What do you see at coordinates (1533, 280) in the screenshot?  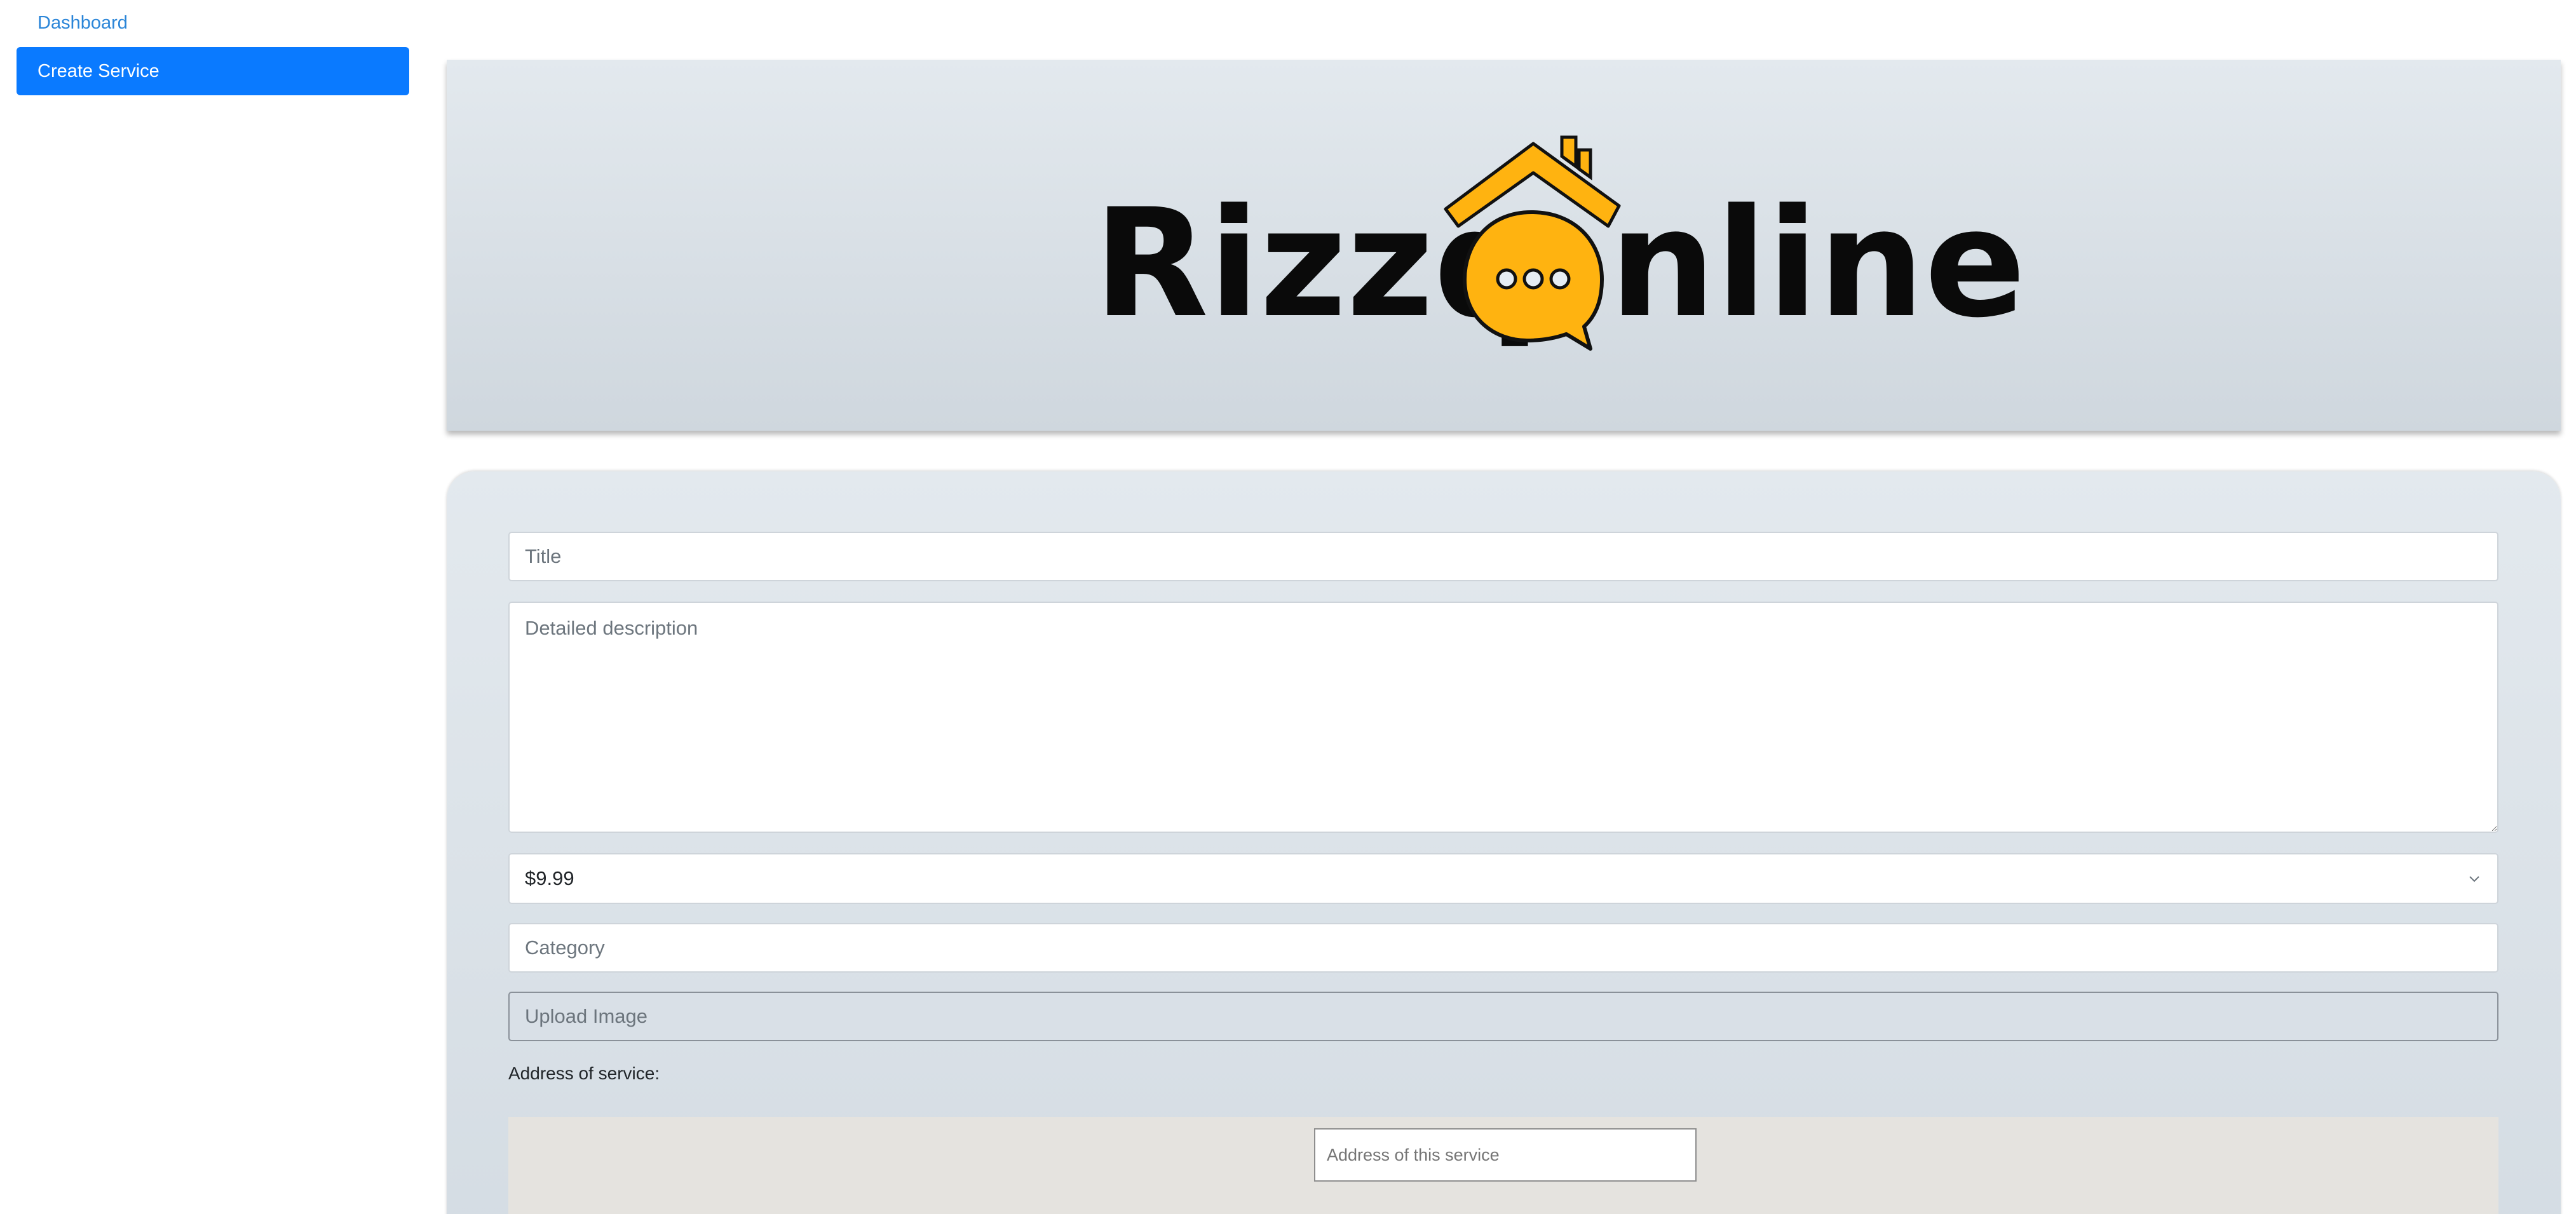 I see `chat-bubble-icon` at bounding box center [1533, 280].